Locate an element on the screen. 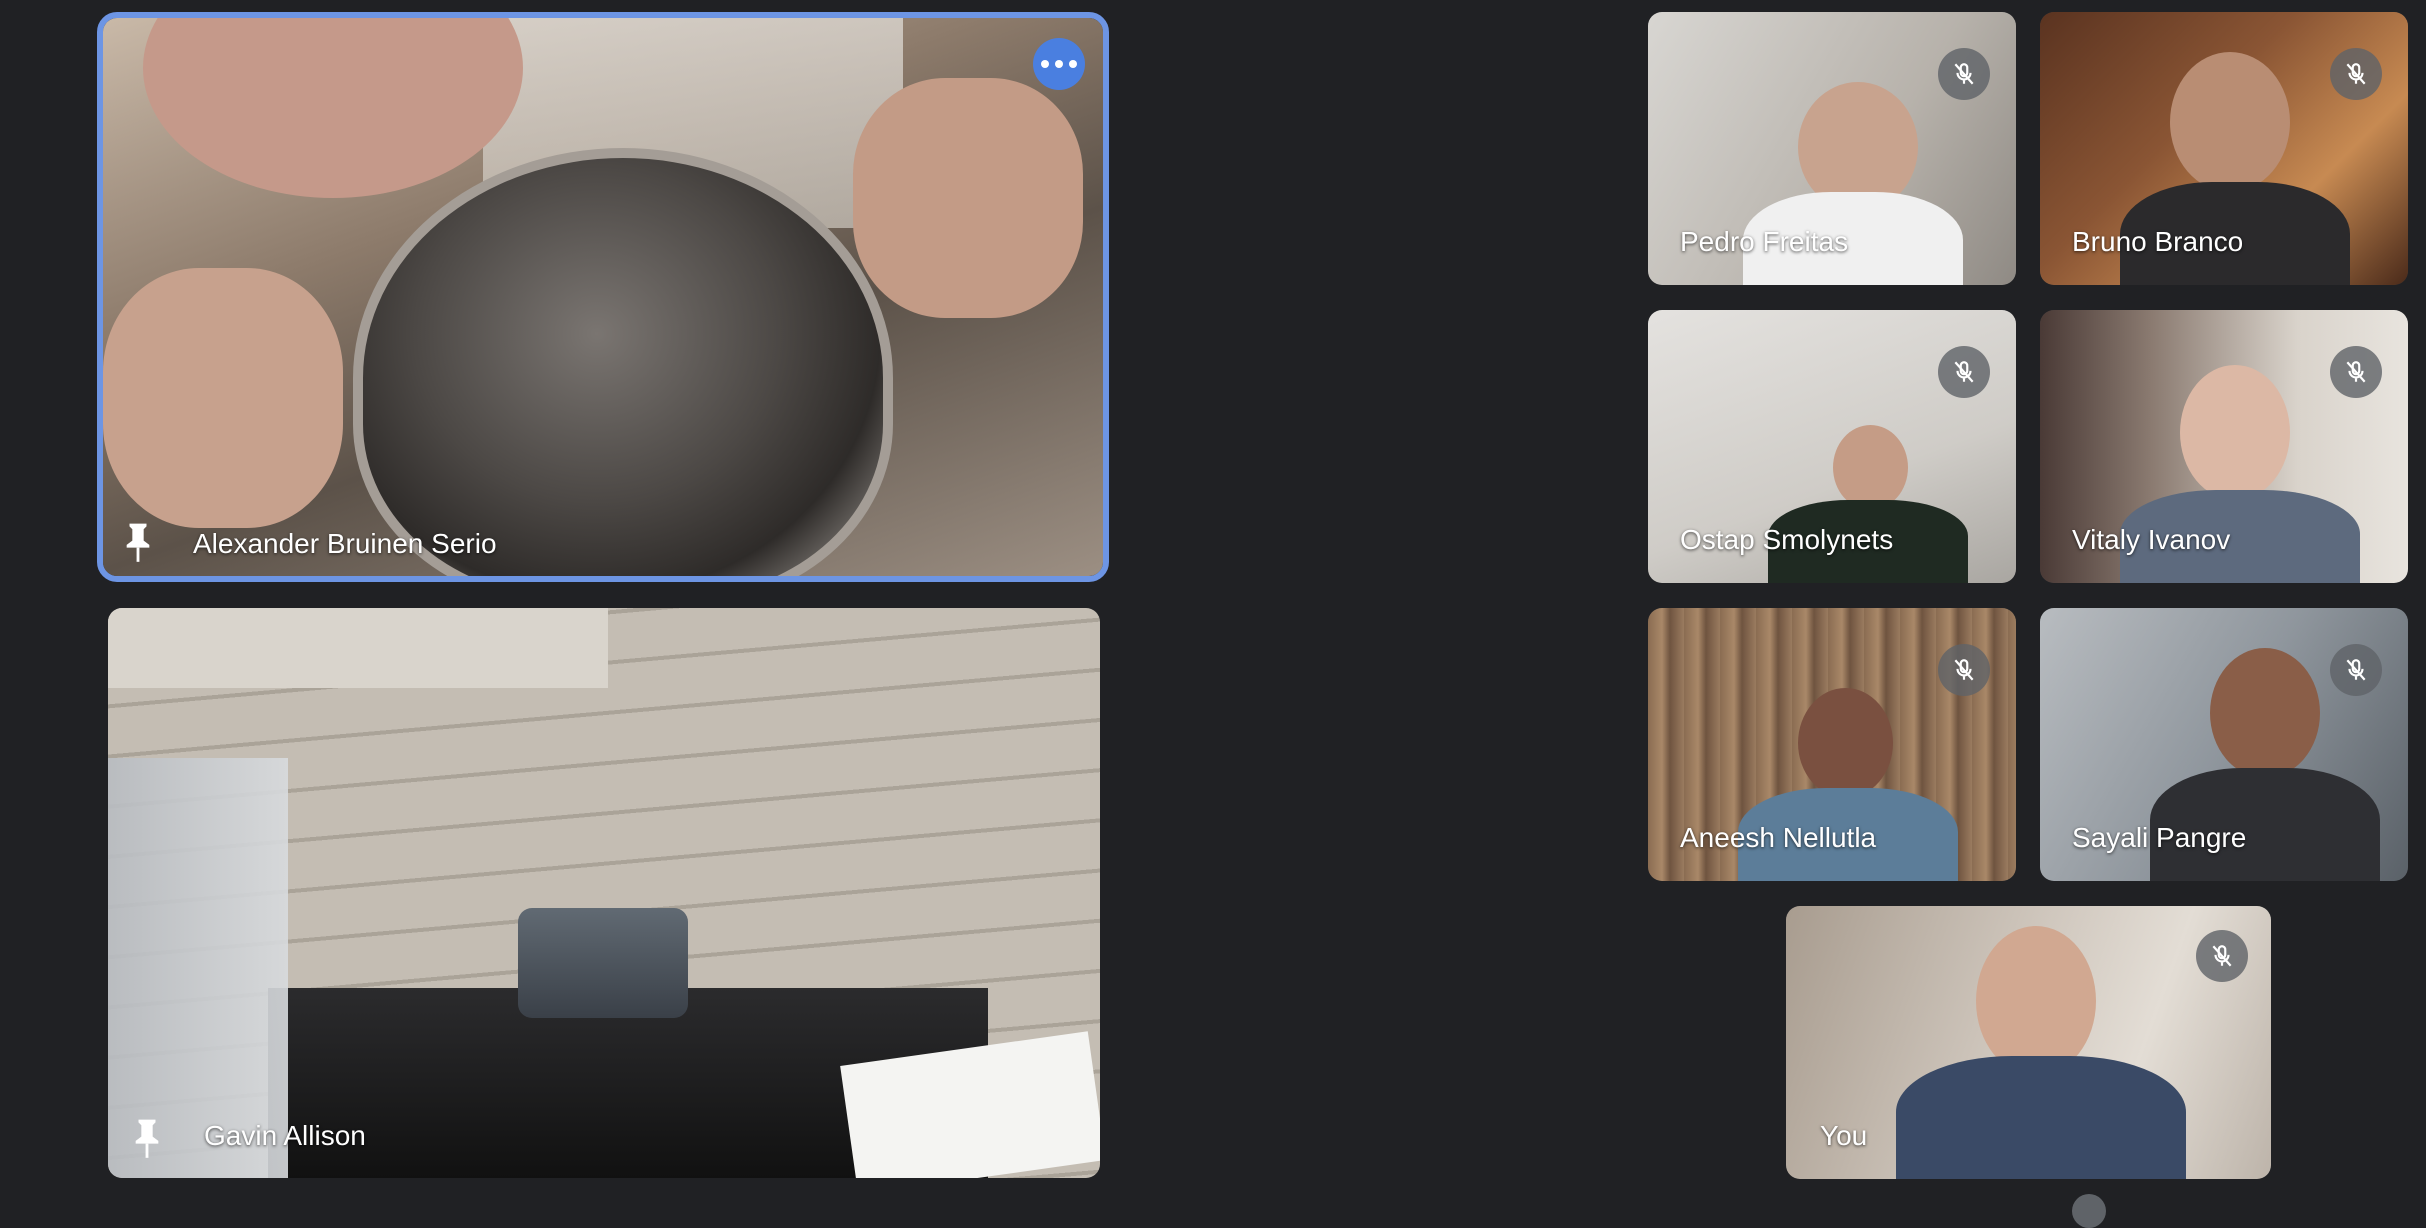 The image size is (2426, 1228). participant-tile-bruno: Bruno Branco is located at coordinates (2224, 148).